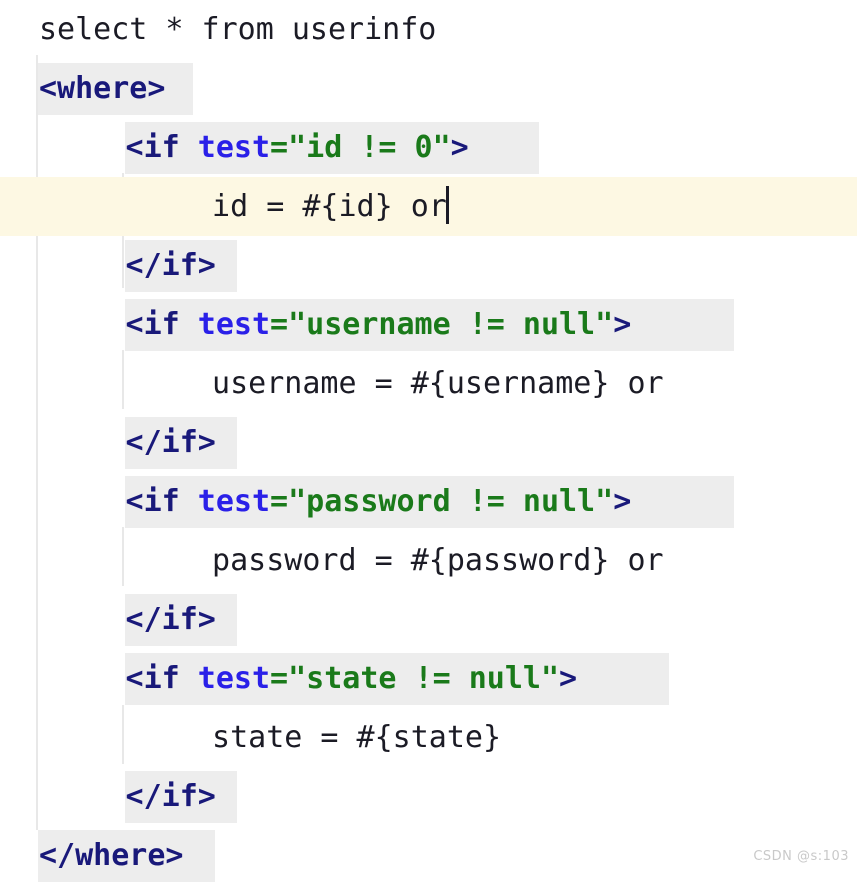 This screenshot has height=885, width=857. I want to click on csdn-watermark: CSDN @s:103, so click(801, 856).